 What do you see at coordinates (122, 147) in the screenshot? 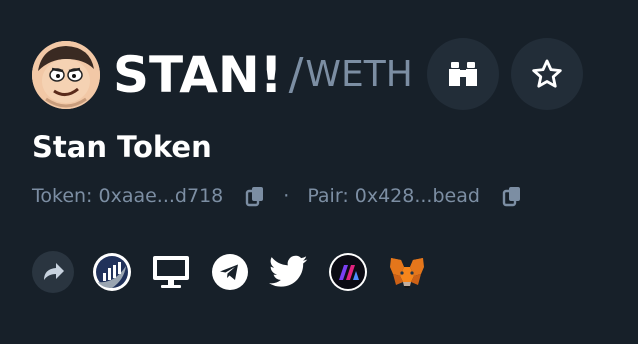
I see `token-name: Stan Token` at bounding box center [122, 147].